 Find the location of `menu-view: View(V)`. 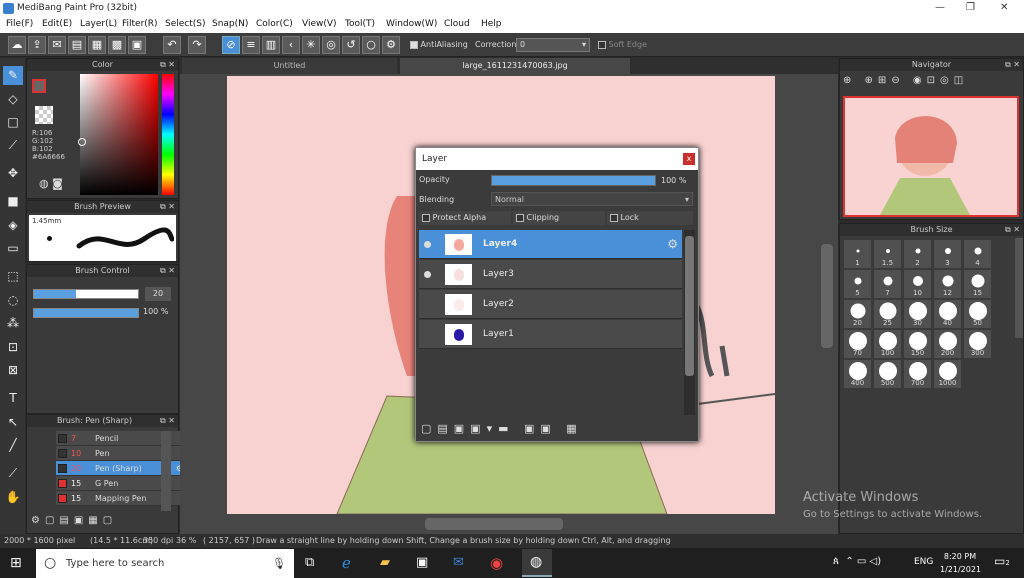

menu-view: View(V) is located at coordinates (319, 24).